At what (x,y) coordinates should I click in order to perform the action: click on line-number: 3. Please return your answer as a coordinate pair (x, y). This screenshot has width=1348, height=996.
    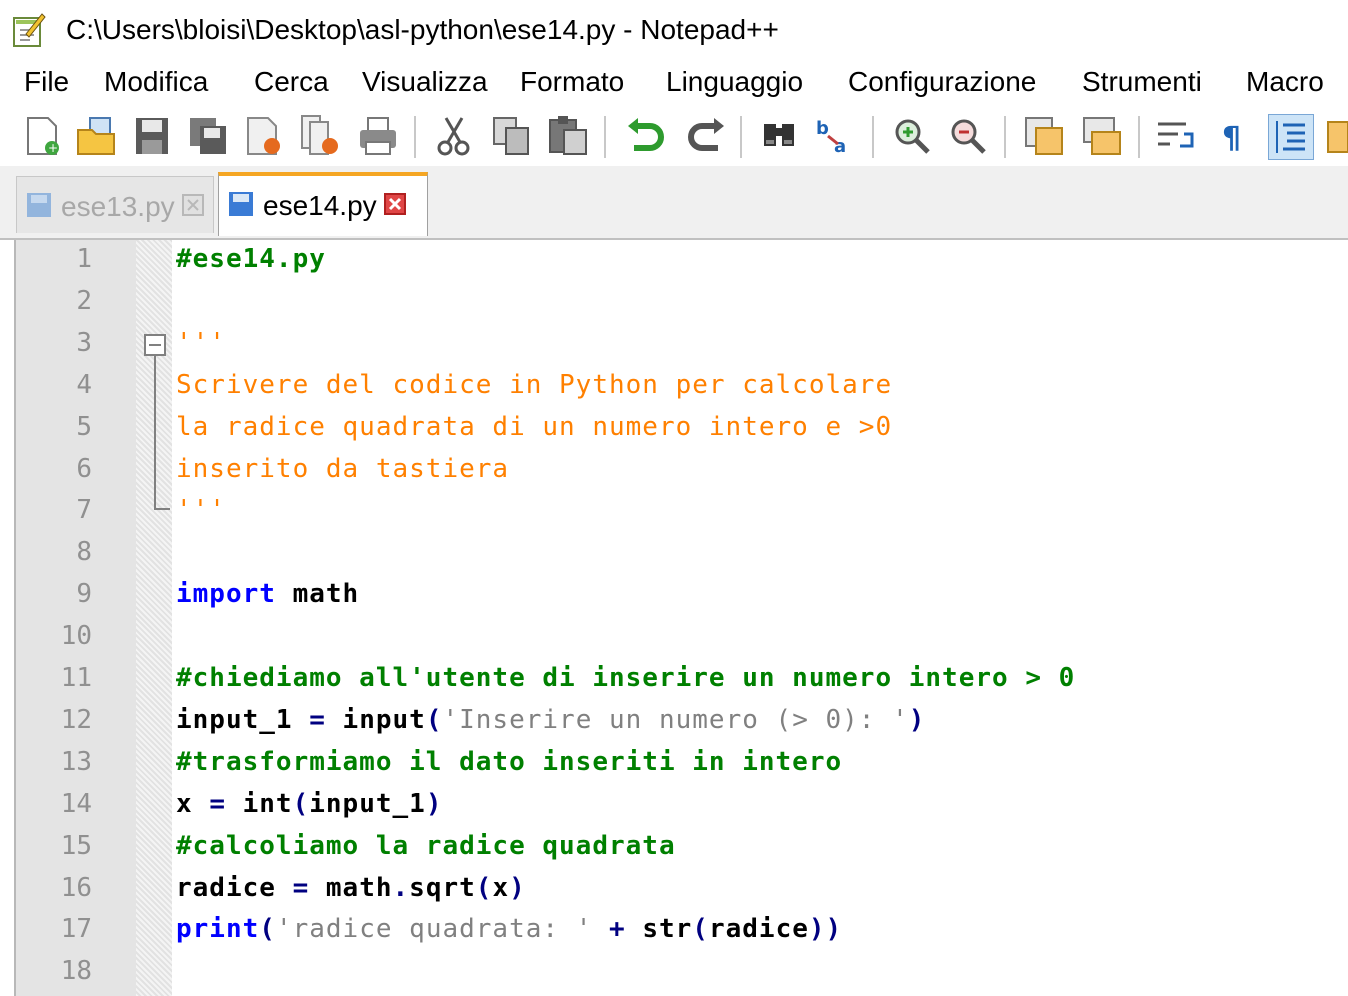
    Looking at the image, I should click on (84, 342).